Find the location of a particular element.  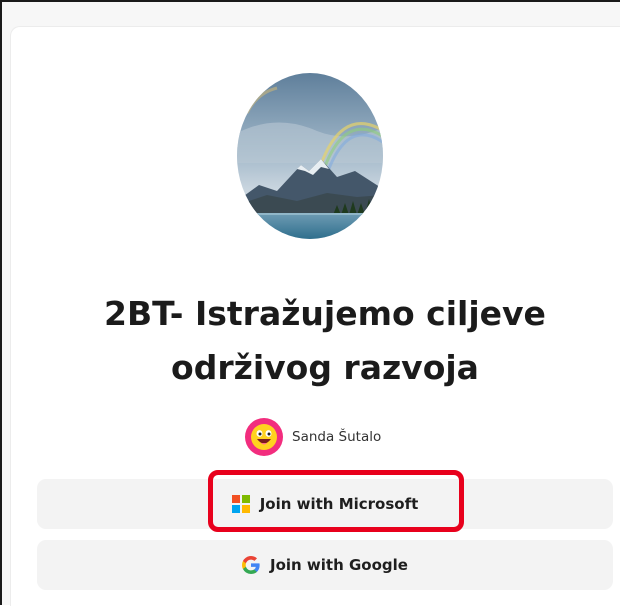

smiley-face-icon is located at coordinates (264, 437).